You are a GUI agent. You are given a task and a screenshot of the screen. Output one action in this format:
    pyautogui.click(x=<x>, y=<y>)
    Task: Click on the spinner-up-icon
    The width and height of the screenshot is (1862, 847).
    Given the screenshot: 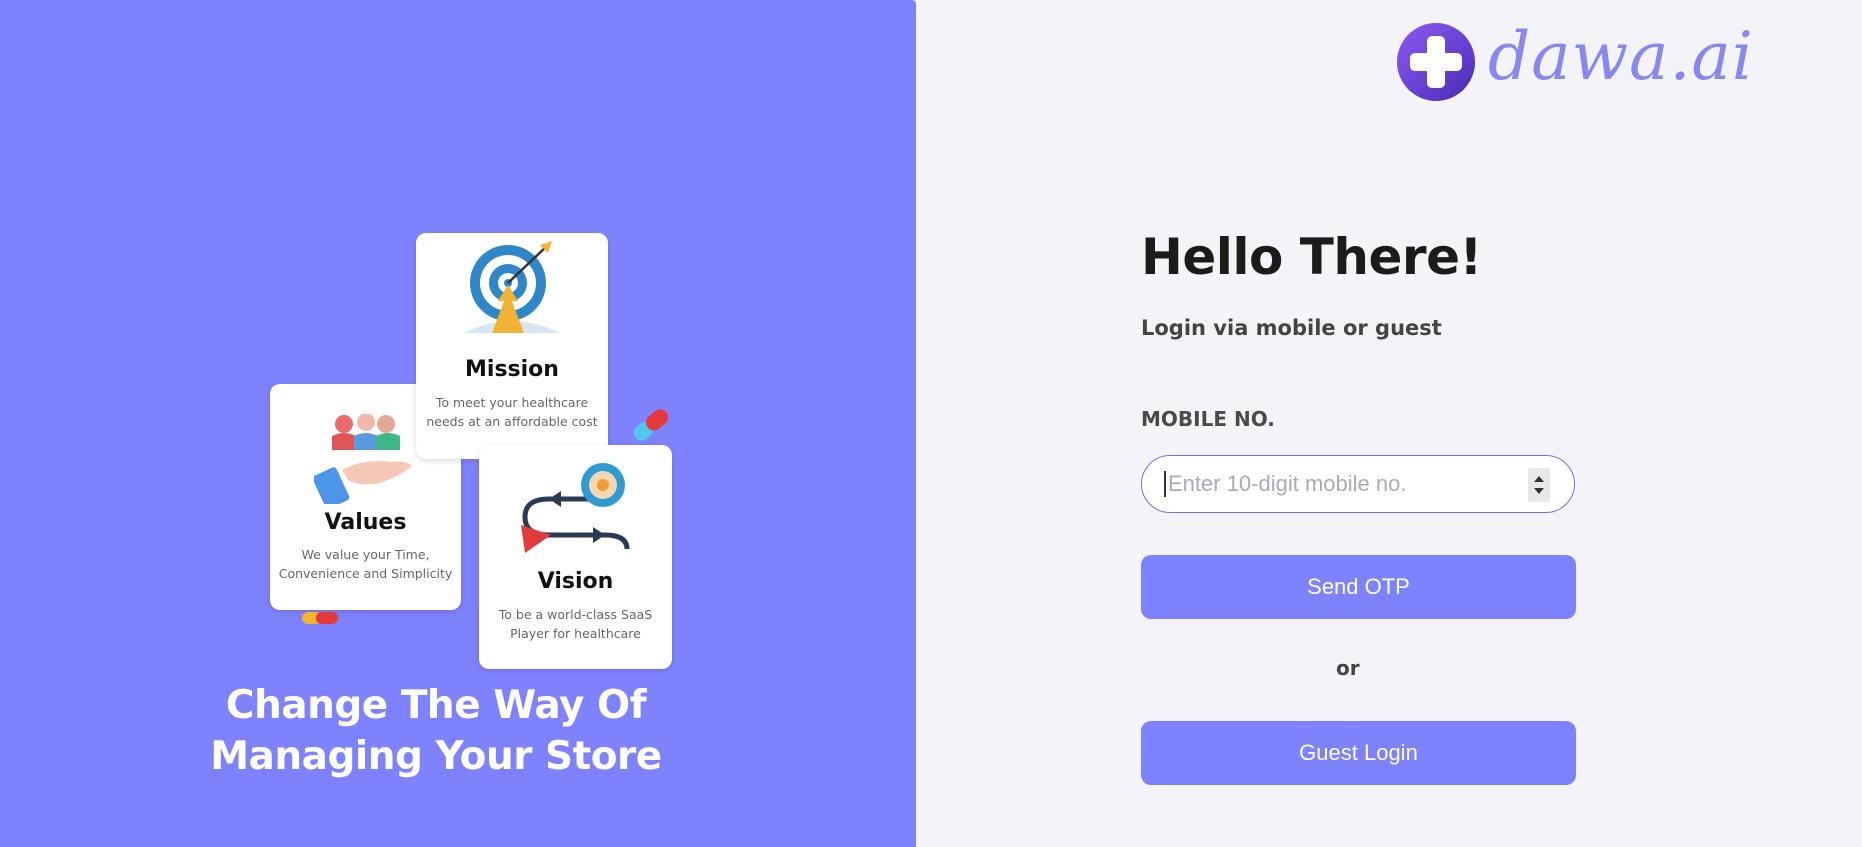 What is the action you would take?
    pyautogui.click(x=1539, y=479)
    